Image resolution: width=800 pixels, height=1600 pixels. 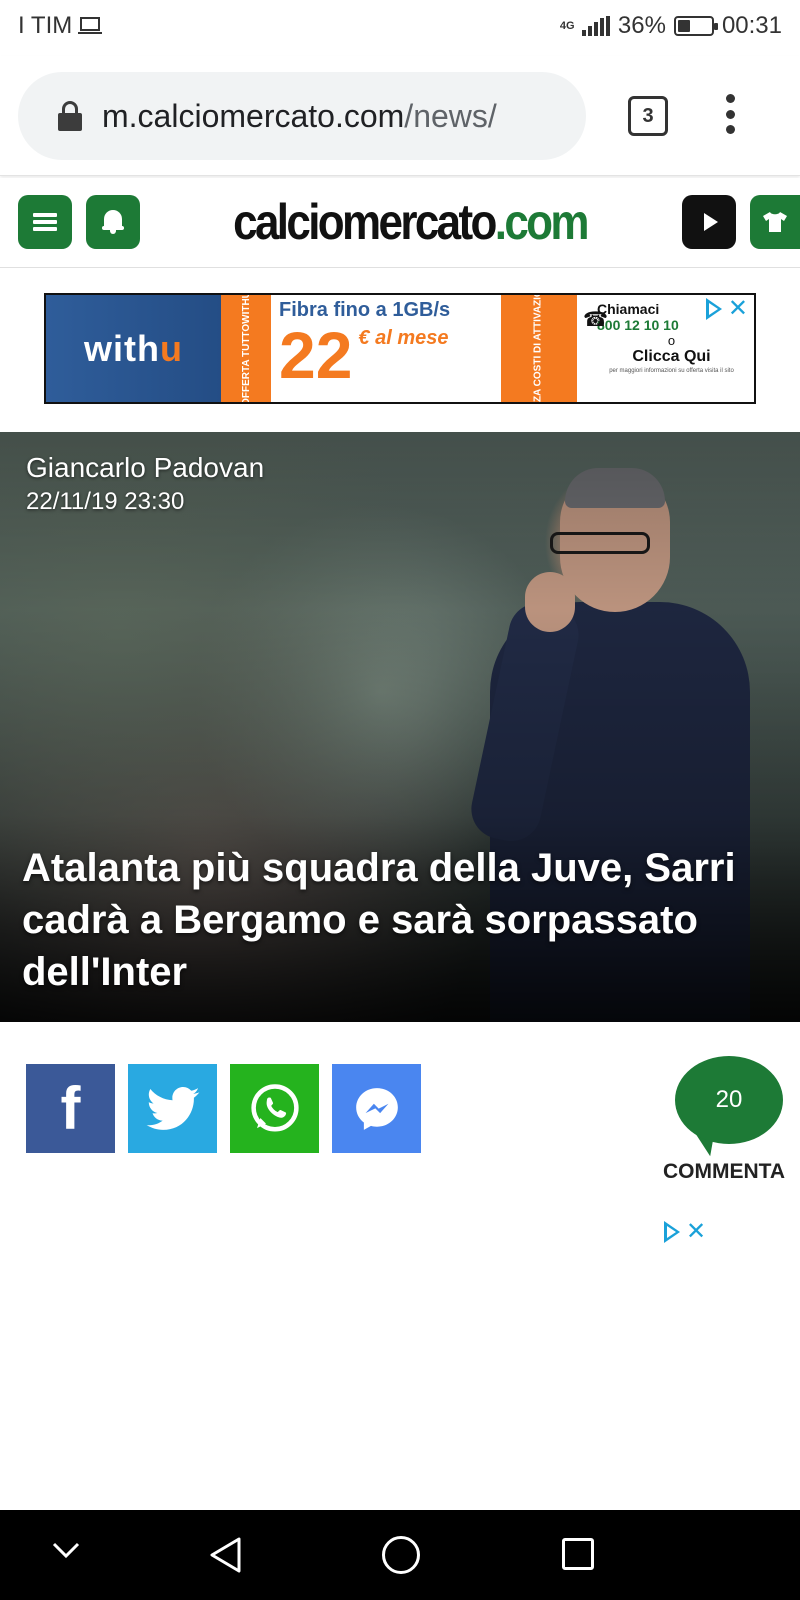 I want to click on system-nav-bar, so click(x=400, y=1555).